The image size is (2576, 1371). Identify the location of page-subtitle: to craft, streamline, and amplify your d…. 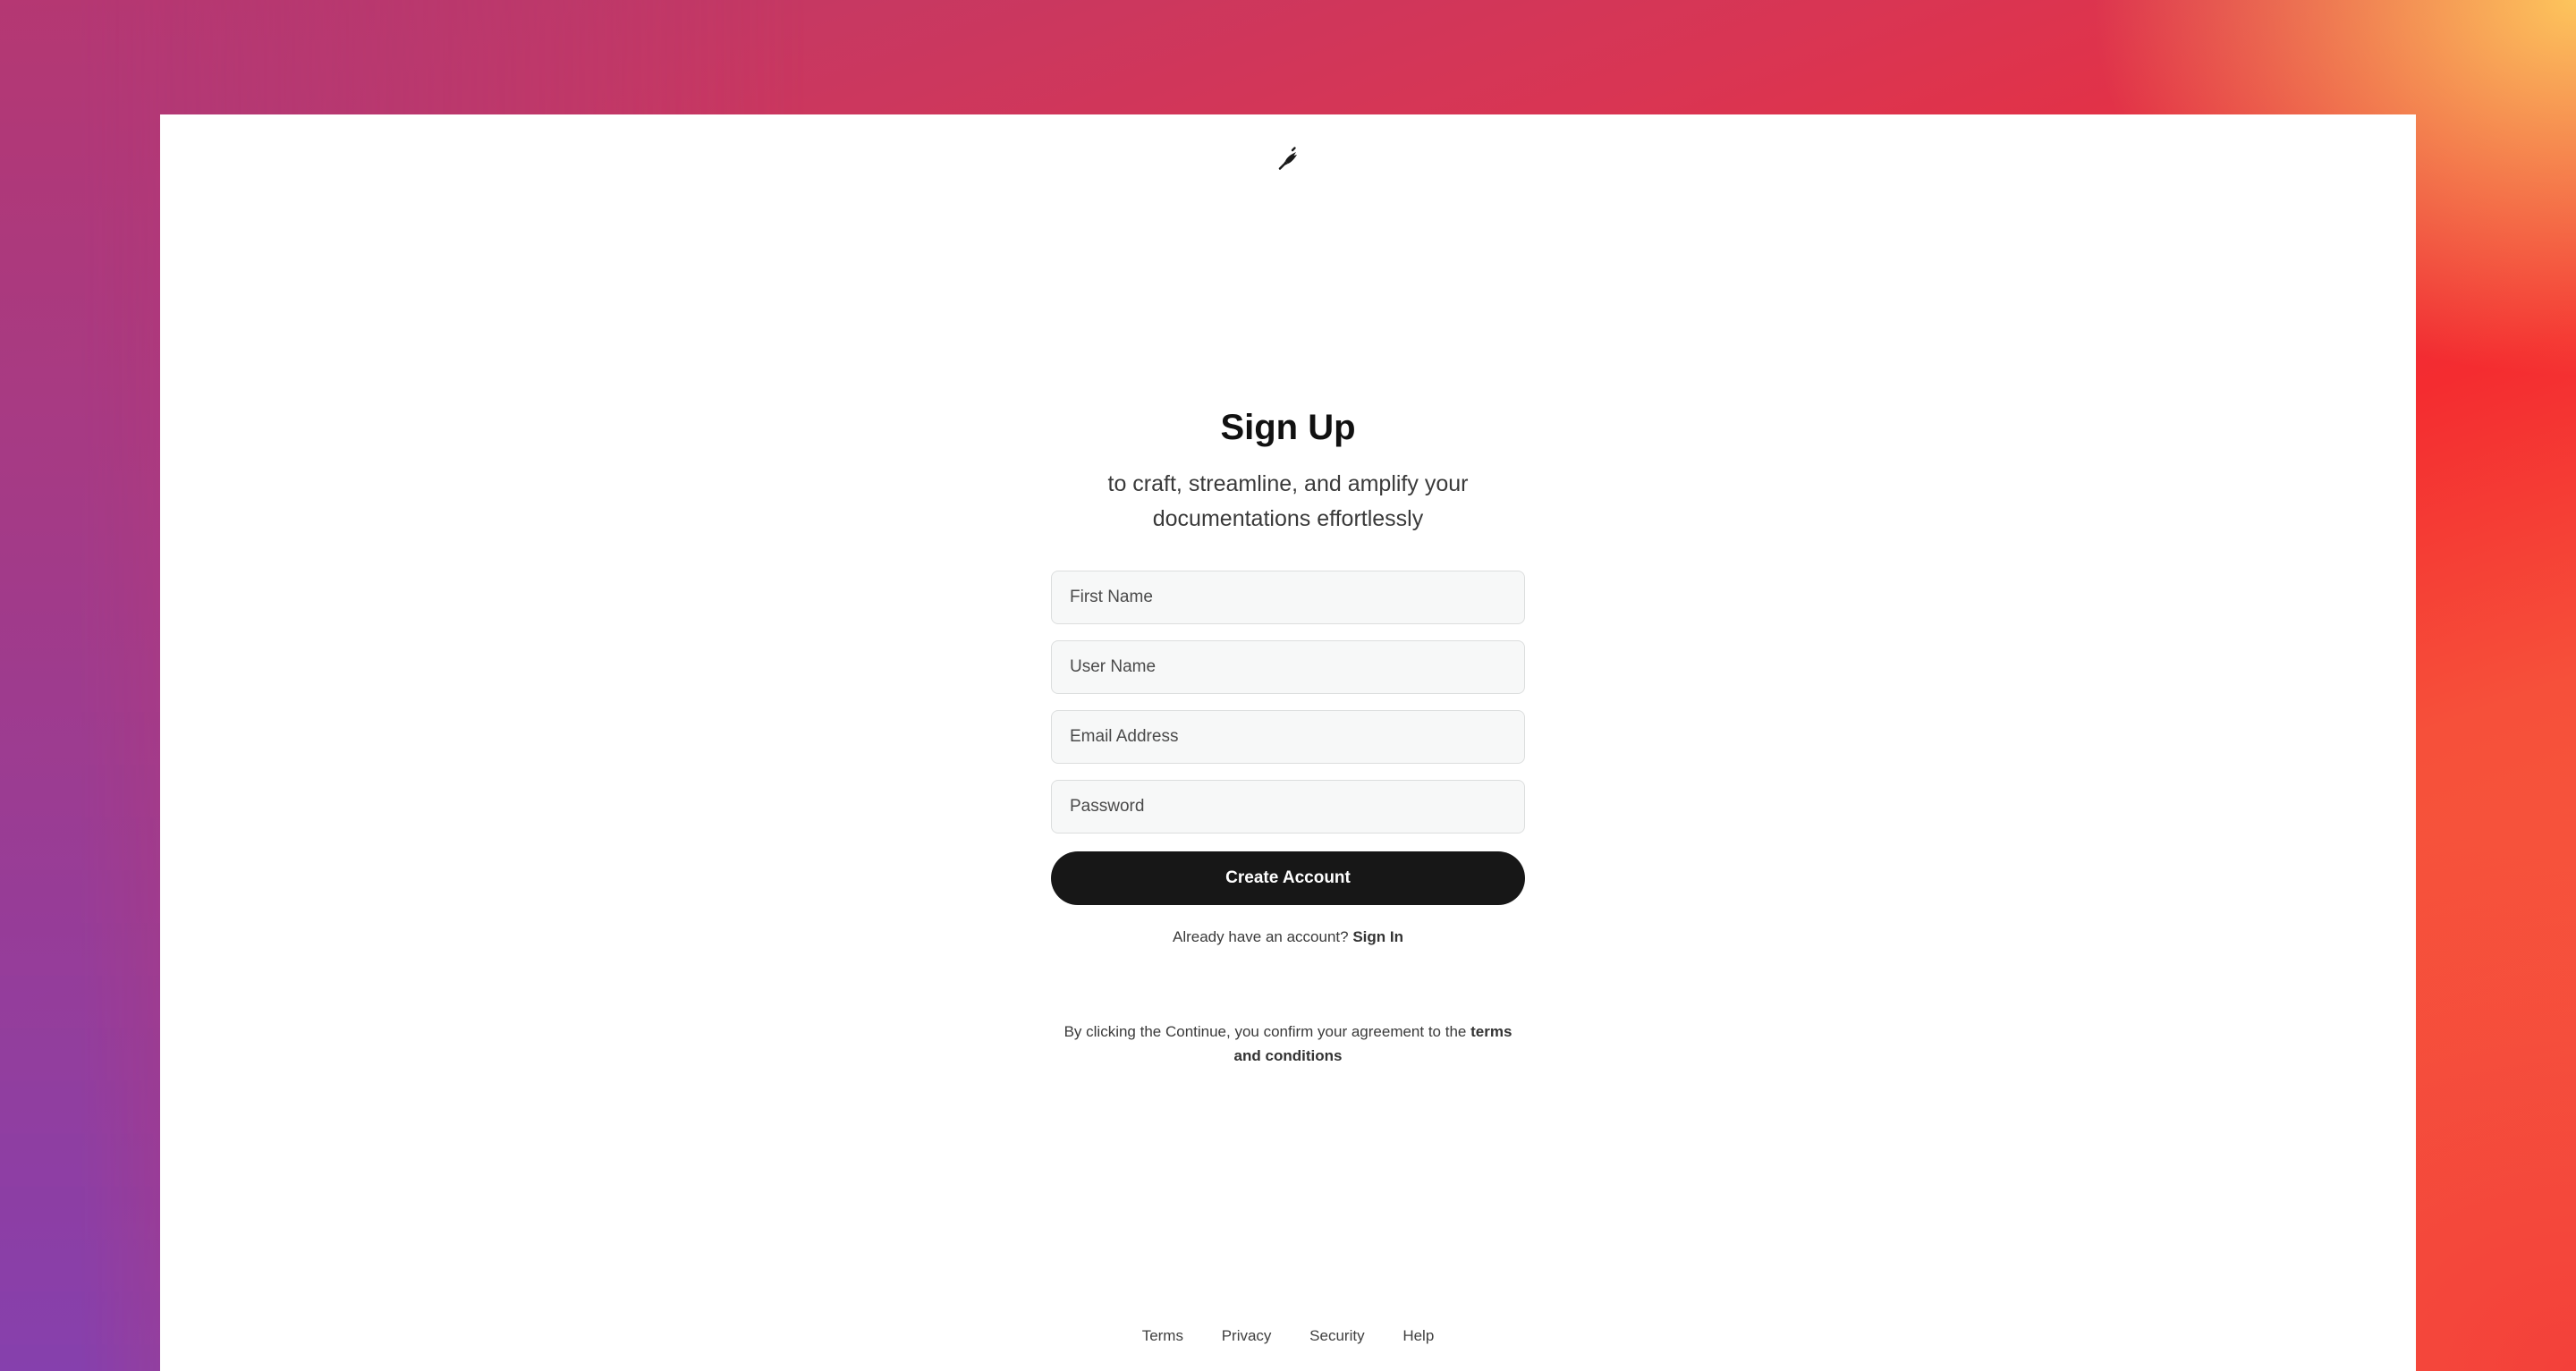
(1288, 501).